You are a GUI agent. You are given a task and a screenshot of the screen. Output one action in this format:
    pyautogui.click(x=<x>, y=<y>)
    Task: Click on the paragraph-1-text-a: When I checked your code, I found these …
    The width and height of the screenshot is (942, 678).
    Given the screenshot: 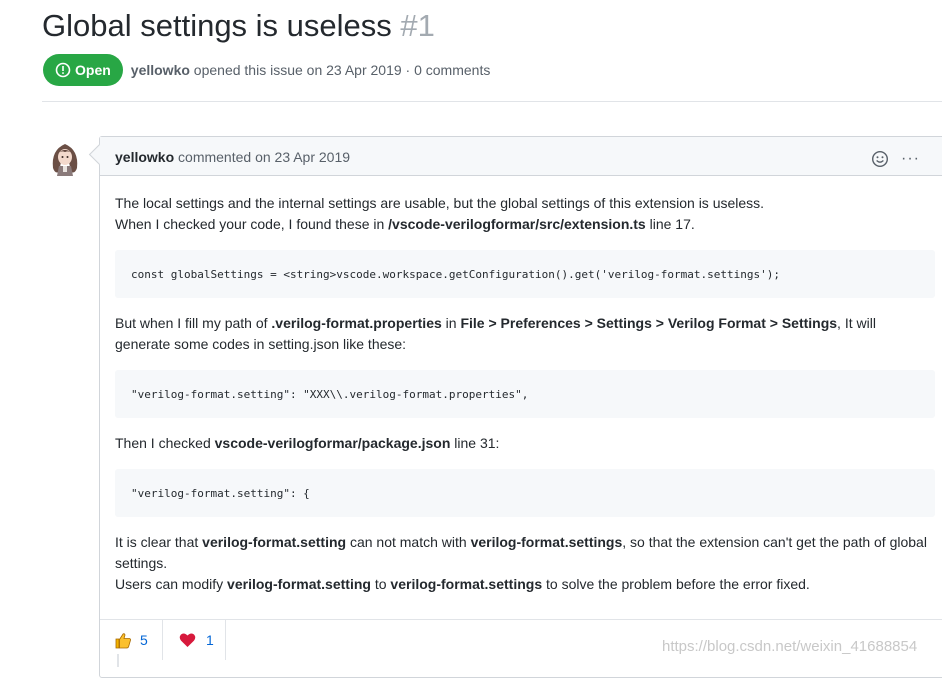 What is the action you would take?
    pyautogui.click(x=252, y=224)
    